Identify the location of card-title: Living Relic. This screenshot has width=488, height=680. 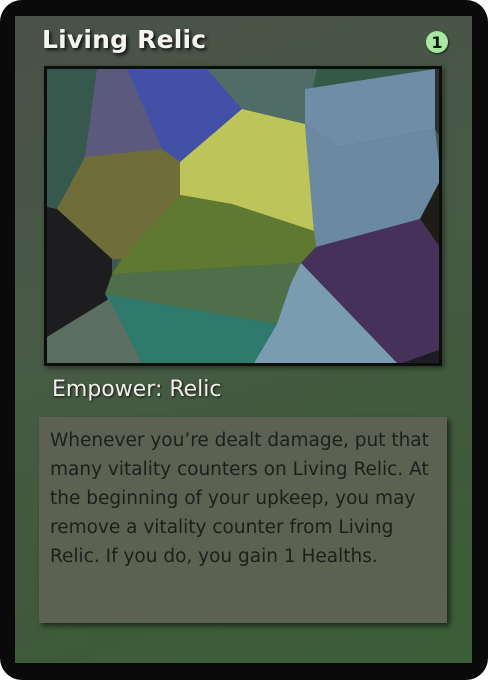
(124, 39).